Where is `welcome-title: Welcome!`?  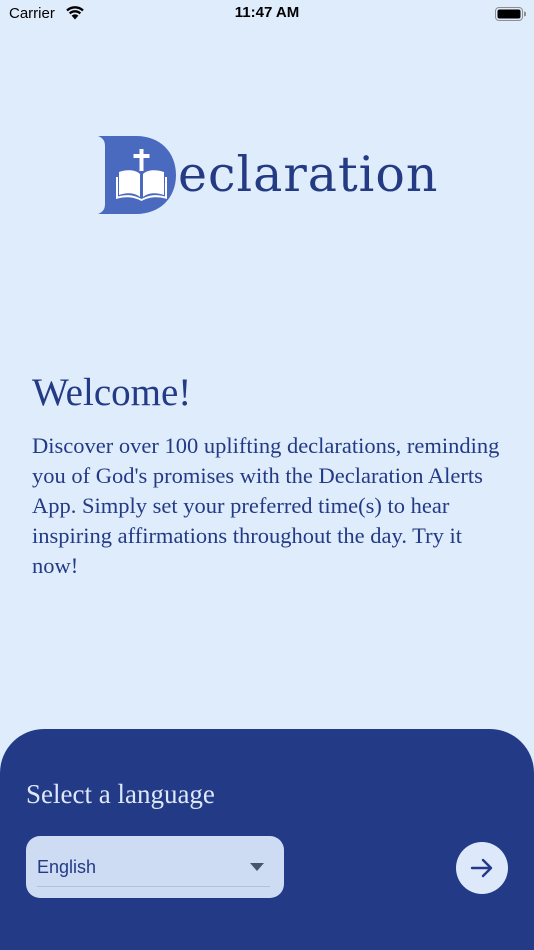
welcome-title: Welcome! is located at coordinates (112, 392).